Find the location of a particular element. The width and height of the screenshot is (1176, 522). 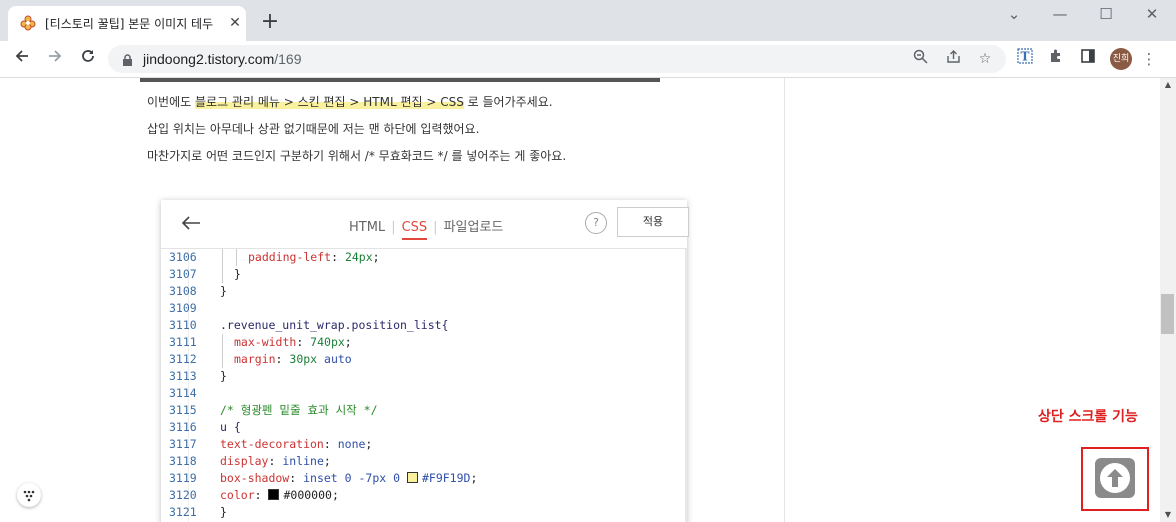

code-line: 3117 text-decoration: none; is located at coordinates (421, 444).